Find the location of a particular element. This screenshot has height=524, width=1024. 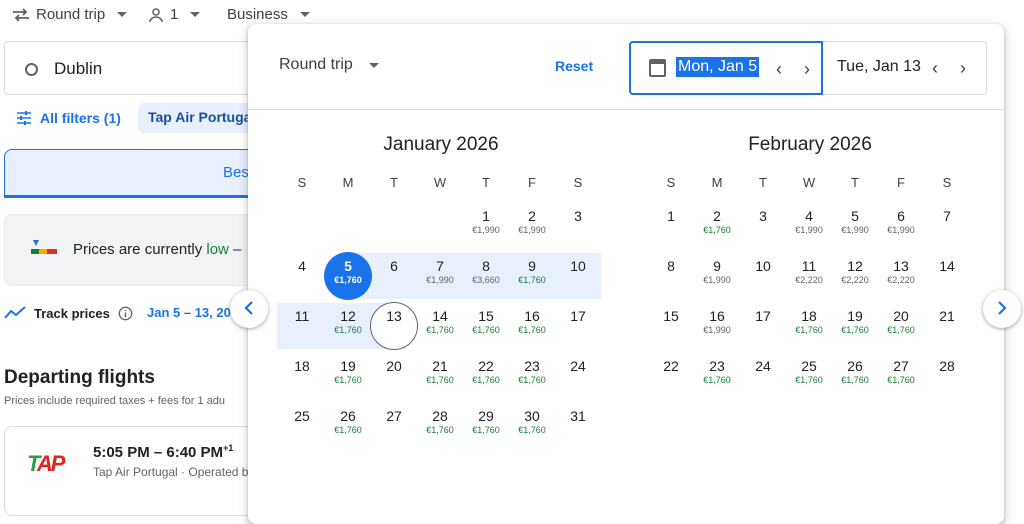

day-number: 22 is located at coordinates (671, 366).